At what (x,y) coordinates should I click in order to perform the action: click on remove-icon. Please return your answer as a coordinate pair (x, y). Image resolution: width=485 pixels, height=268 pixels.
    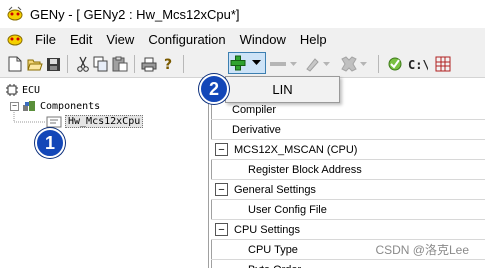
    Looking at the image, I should click on (278, 64).